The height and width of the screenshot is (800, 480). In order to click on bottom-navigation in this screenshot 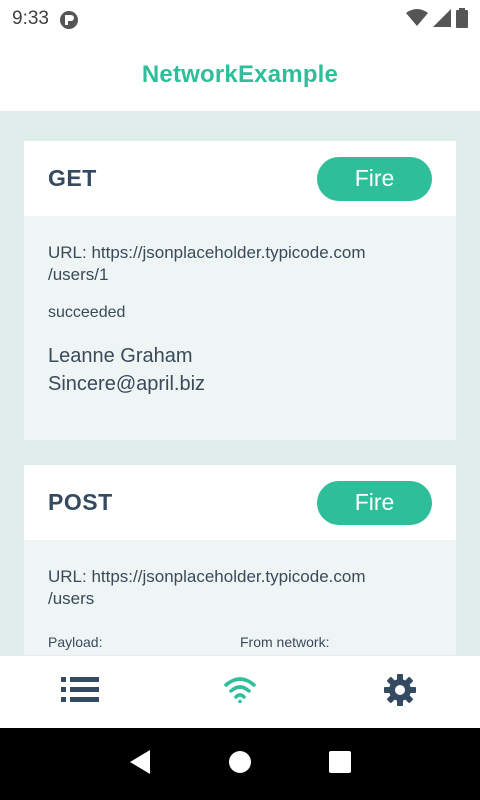, I will do `click(240, 691)`.